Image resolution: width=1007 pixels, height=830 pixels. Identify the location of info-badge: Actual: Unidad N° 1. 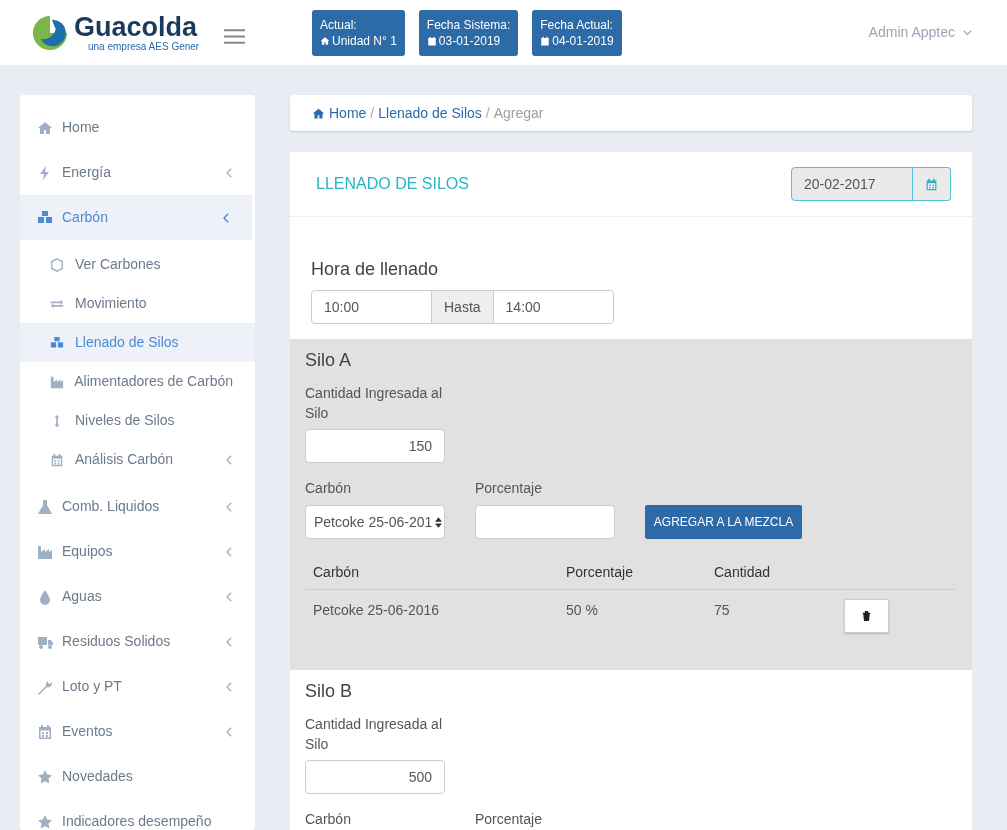
(358, 32).